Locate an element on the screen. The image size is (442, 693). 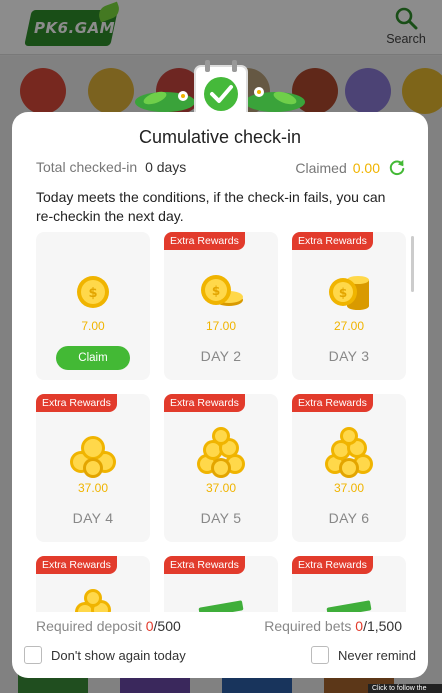
day-card-6: Extra Rewards 37.00 DAY 6 is located at coordinates (349, 468).